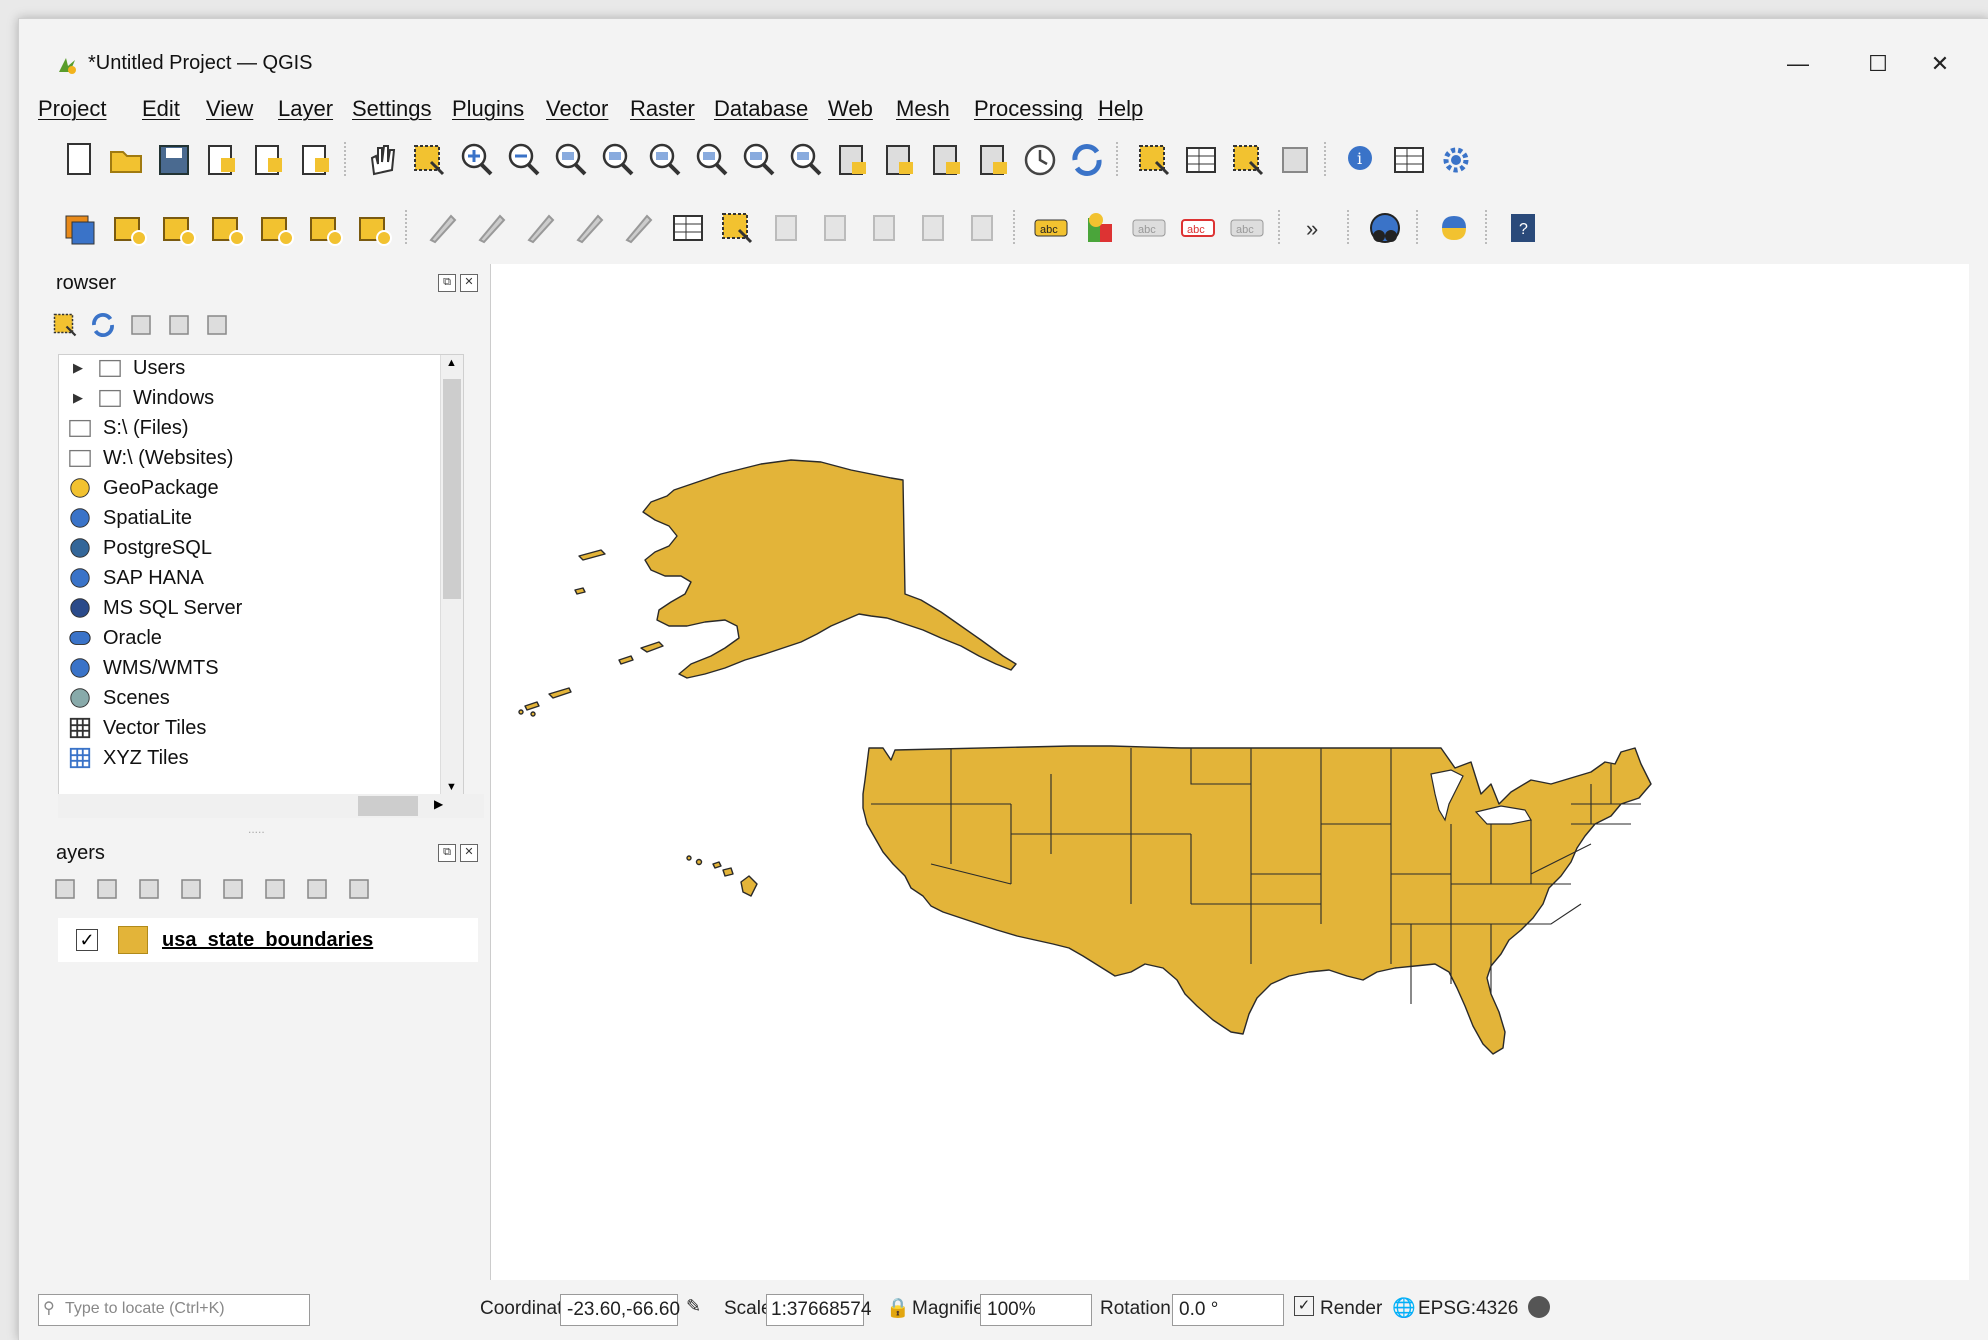 This screenshot has width=1988, height=1340. What do you see at coordinates (114, 638) in the screenshot?
I see `browser-item: Oracle` at bounding box center [114, 638].